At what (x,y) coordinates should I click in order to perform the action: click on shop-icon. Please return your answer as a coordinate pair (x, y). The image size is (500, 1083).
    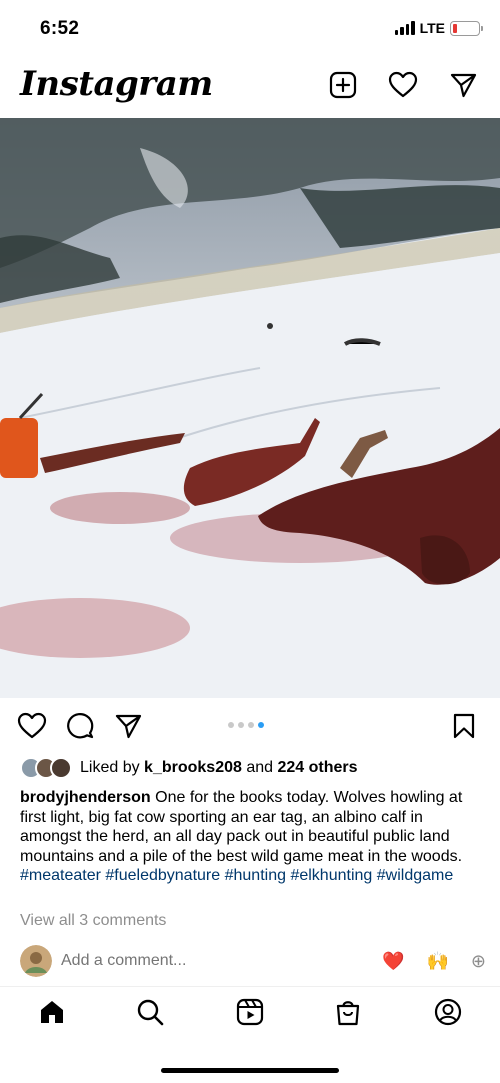
    Looking at the image, I should click on (348, 1012).